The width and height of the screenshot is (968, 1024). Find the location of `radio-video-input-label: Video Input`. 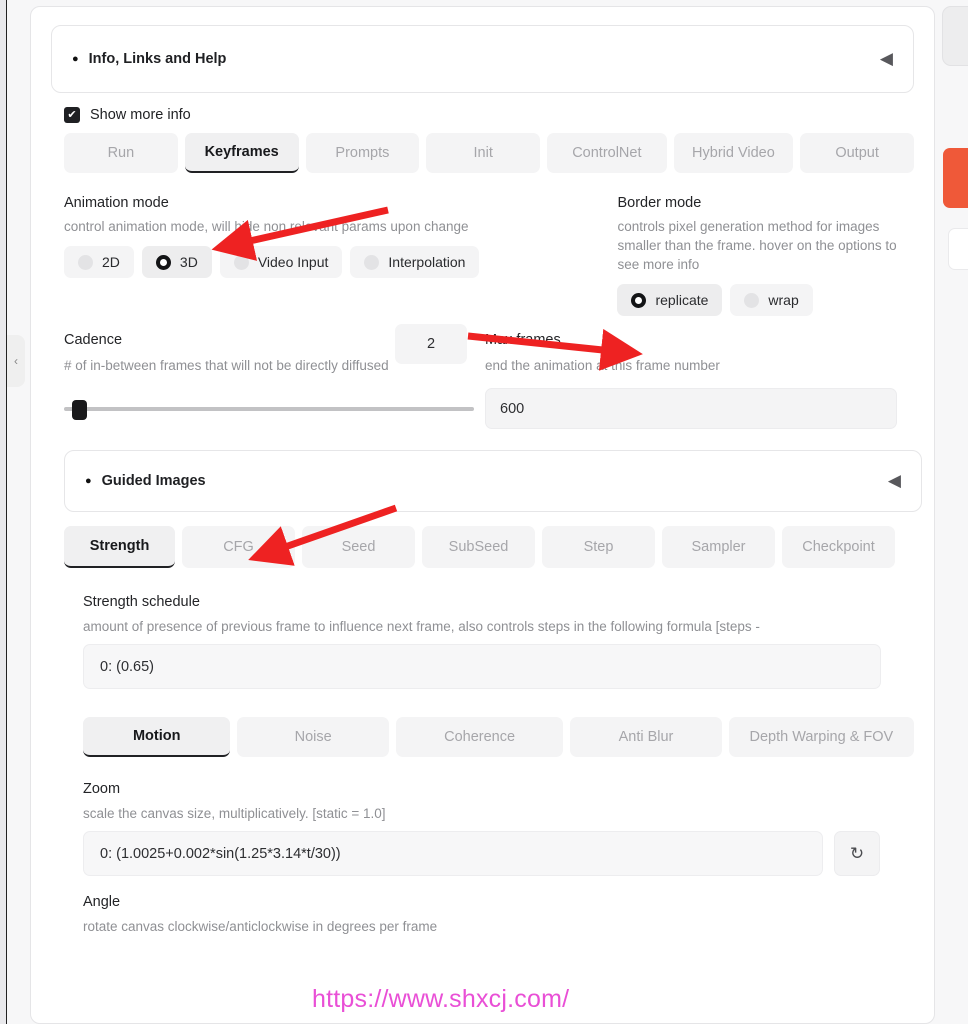

radio-video-input-label: Video Input is located at coordinates (293, 262).